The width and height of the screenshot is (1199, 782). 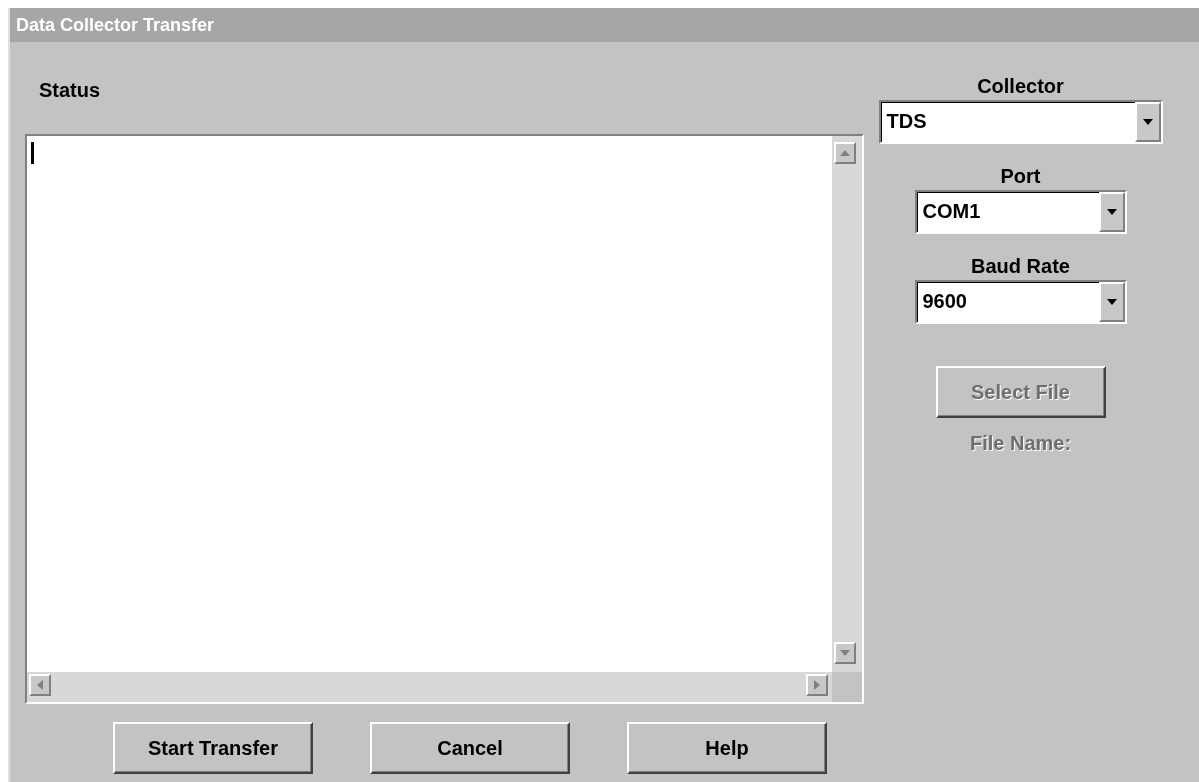 What do you see at coordinates (40, 685) in the screenshot?
I see `scroll-left-icon` at bounding box center [40, 685].